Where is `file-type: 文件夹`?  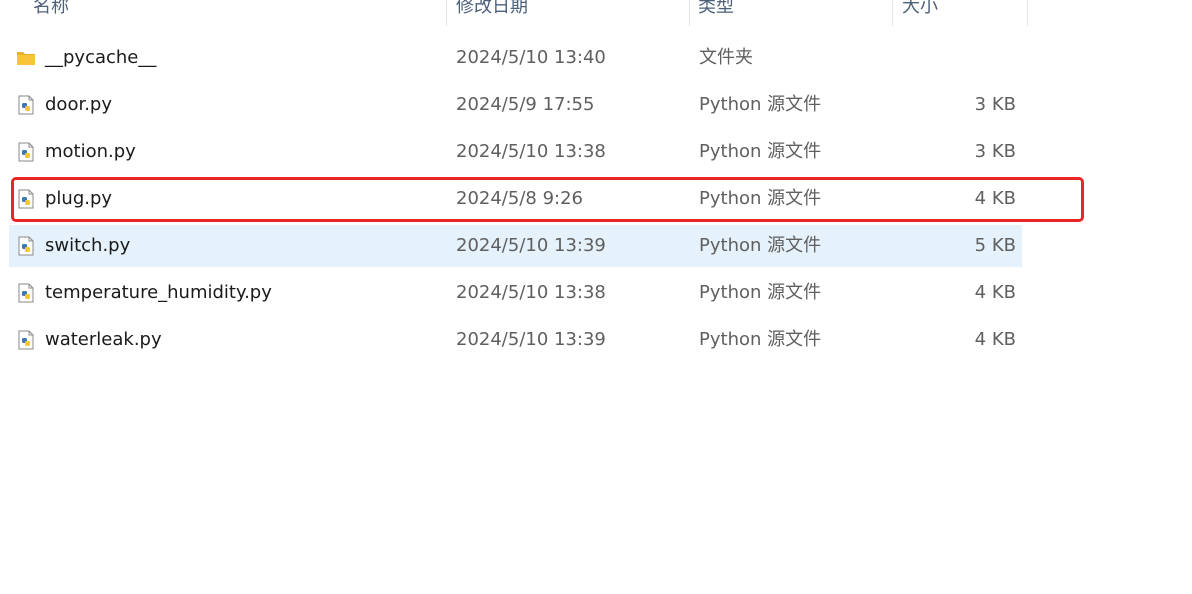
file-type: 文件夹 is located at coordinates (726, 57).